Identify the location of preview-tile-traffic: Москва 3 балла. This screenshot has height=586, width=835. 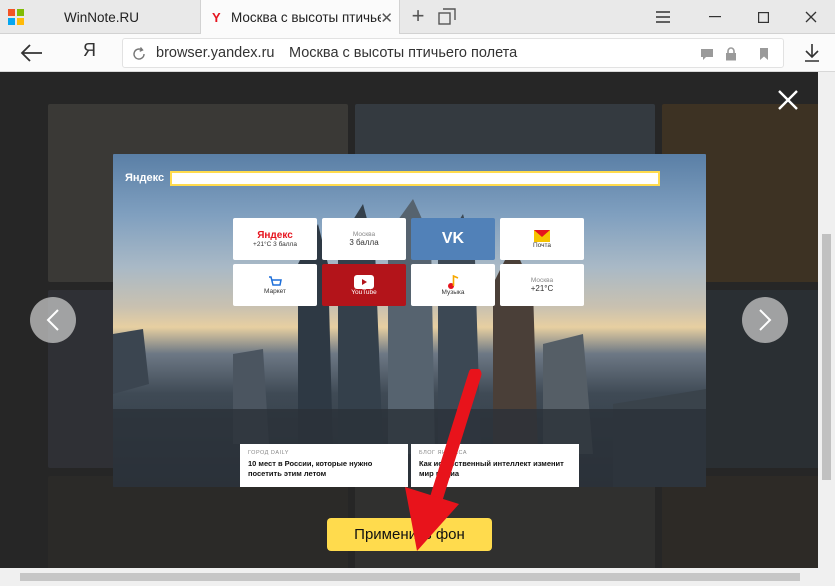
(364, 239).